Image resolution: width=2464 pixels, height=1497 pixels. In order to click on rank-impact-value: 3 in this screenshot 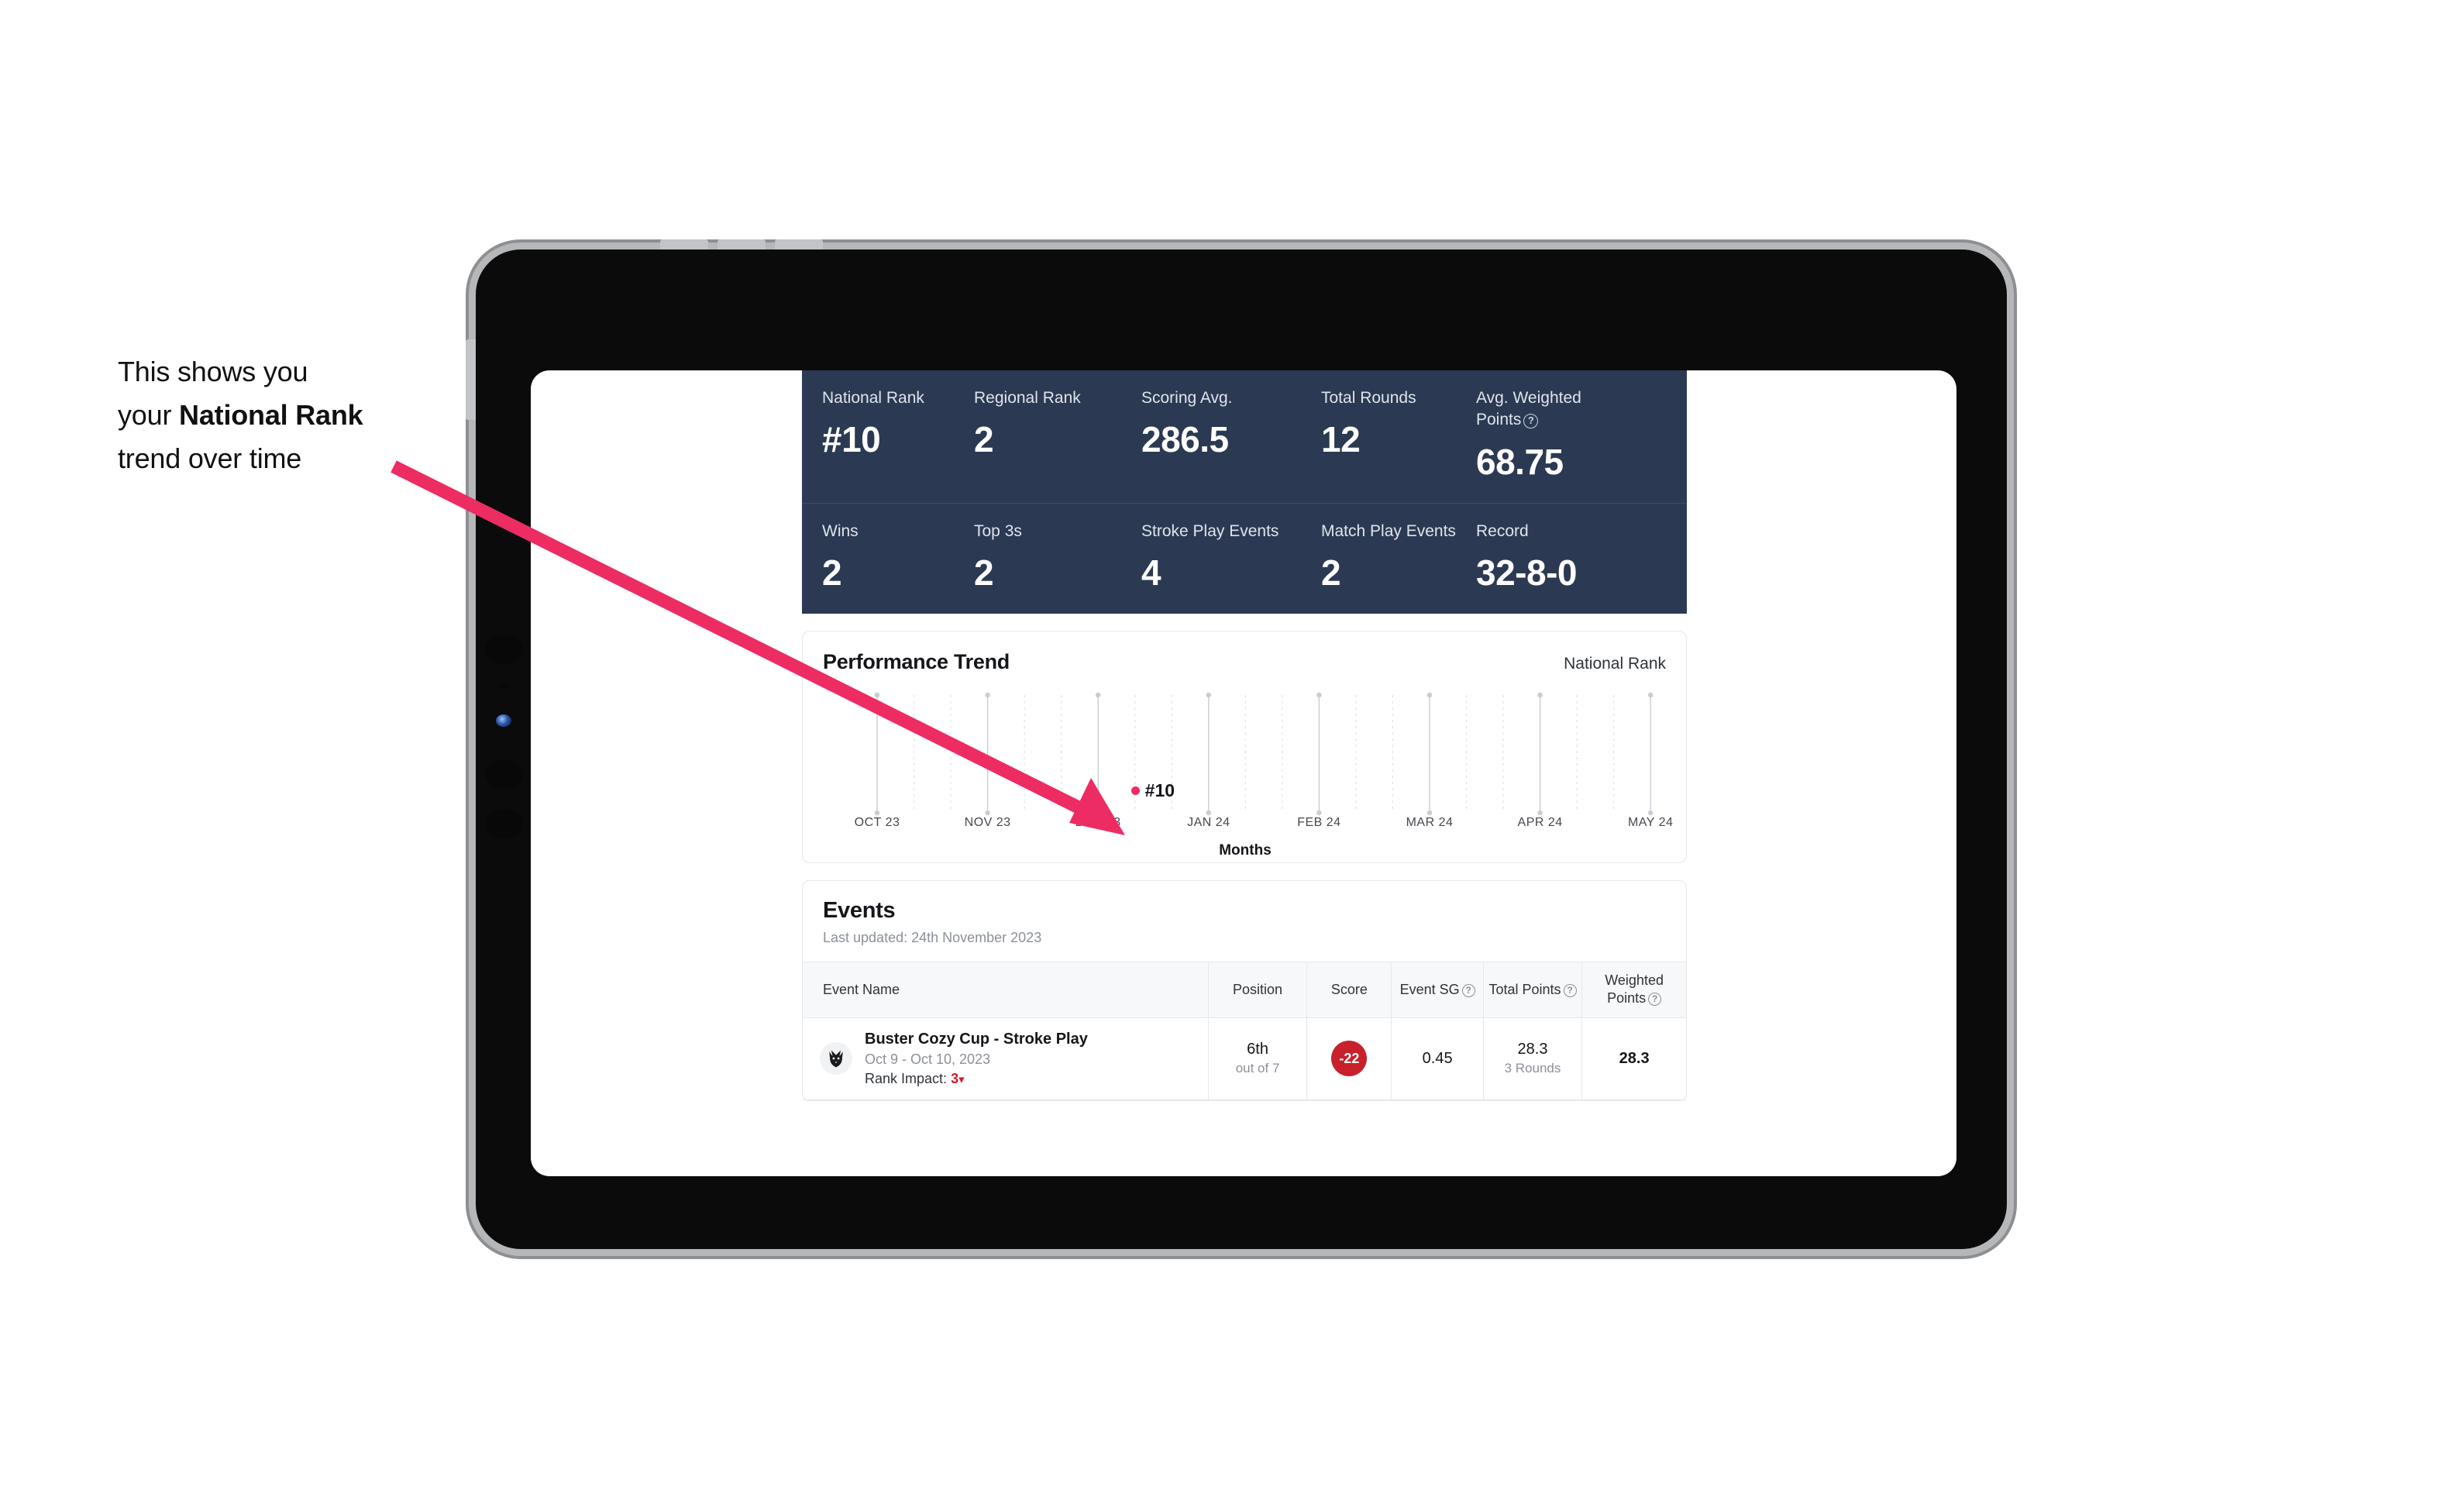, I will do `click(955, 1078)`.